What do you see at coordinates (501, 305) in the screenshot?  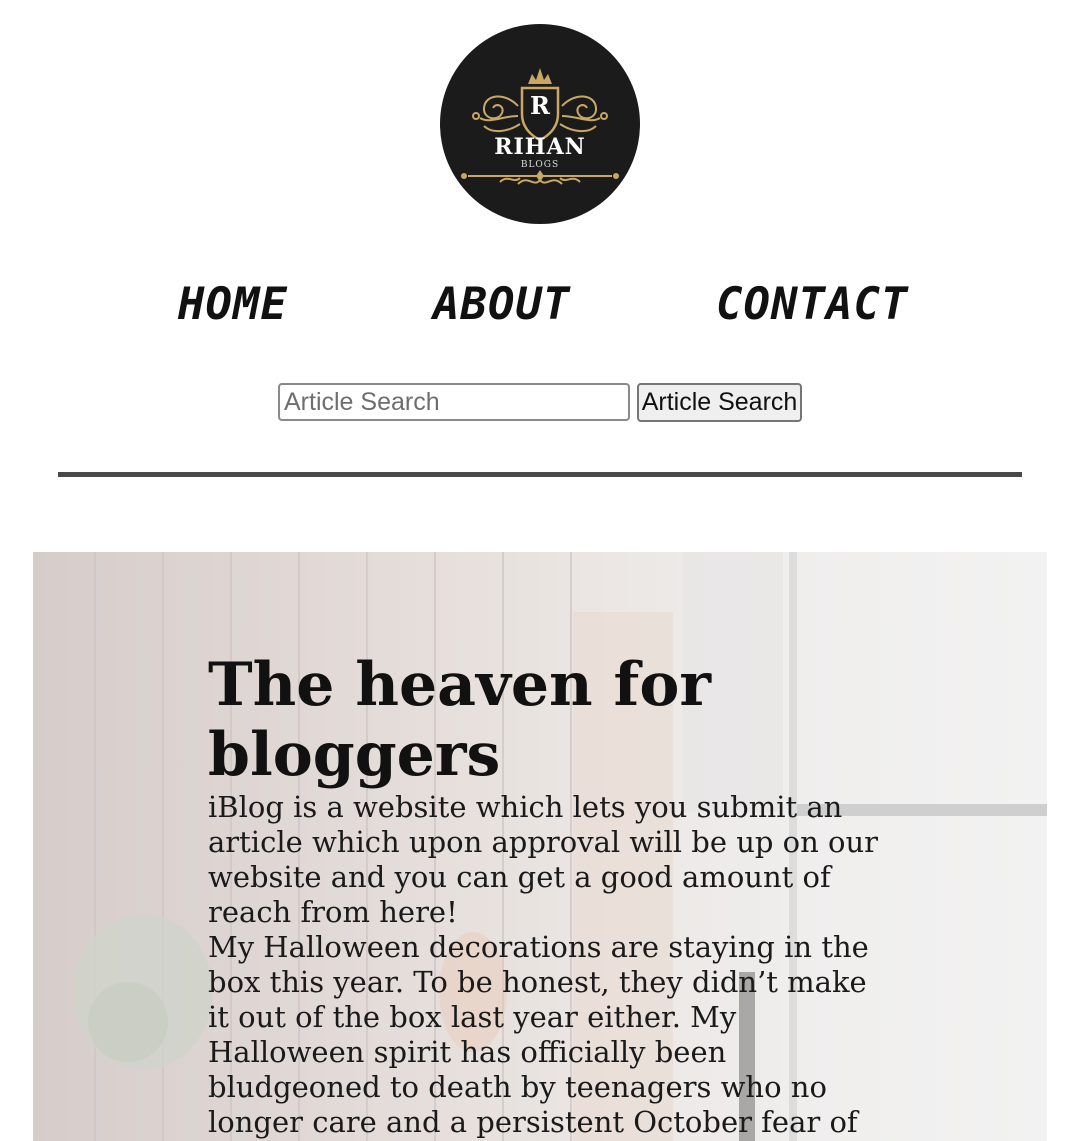 I see `nav-about-link: ABOUT` at bounding box center [501, 305].